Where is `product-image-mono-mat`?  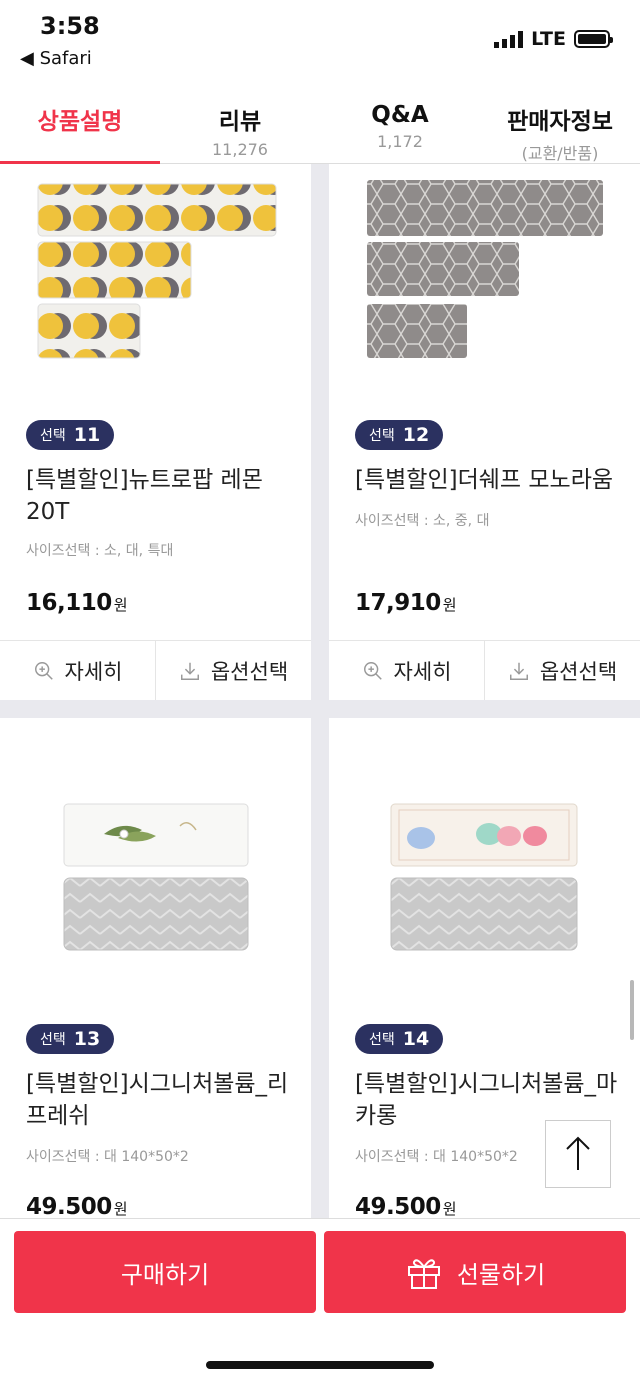 product-image-mono-mat is located at coordinates (484, 284).